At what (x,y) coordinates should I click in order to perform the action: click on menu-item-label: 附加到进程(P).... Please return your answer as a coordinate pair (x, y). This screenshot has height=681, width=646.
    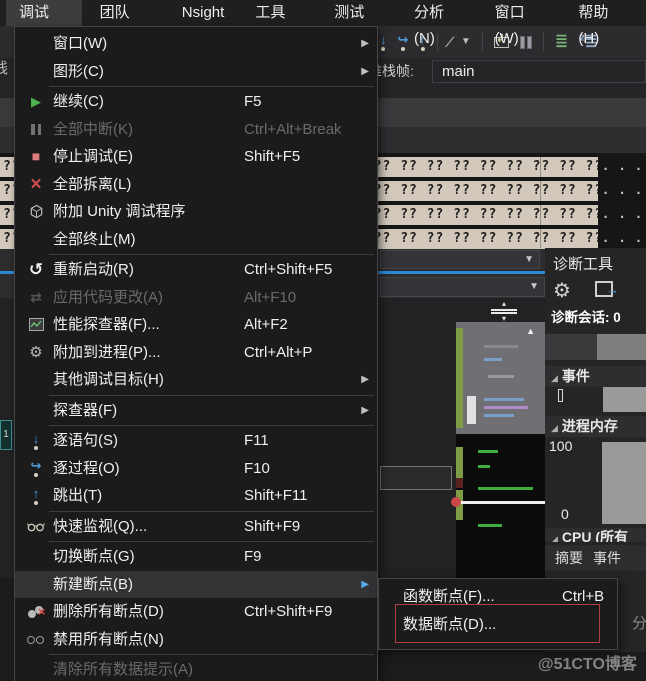
    Looking at the image, I should click on (107, 352).